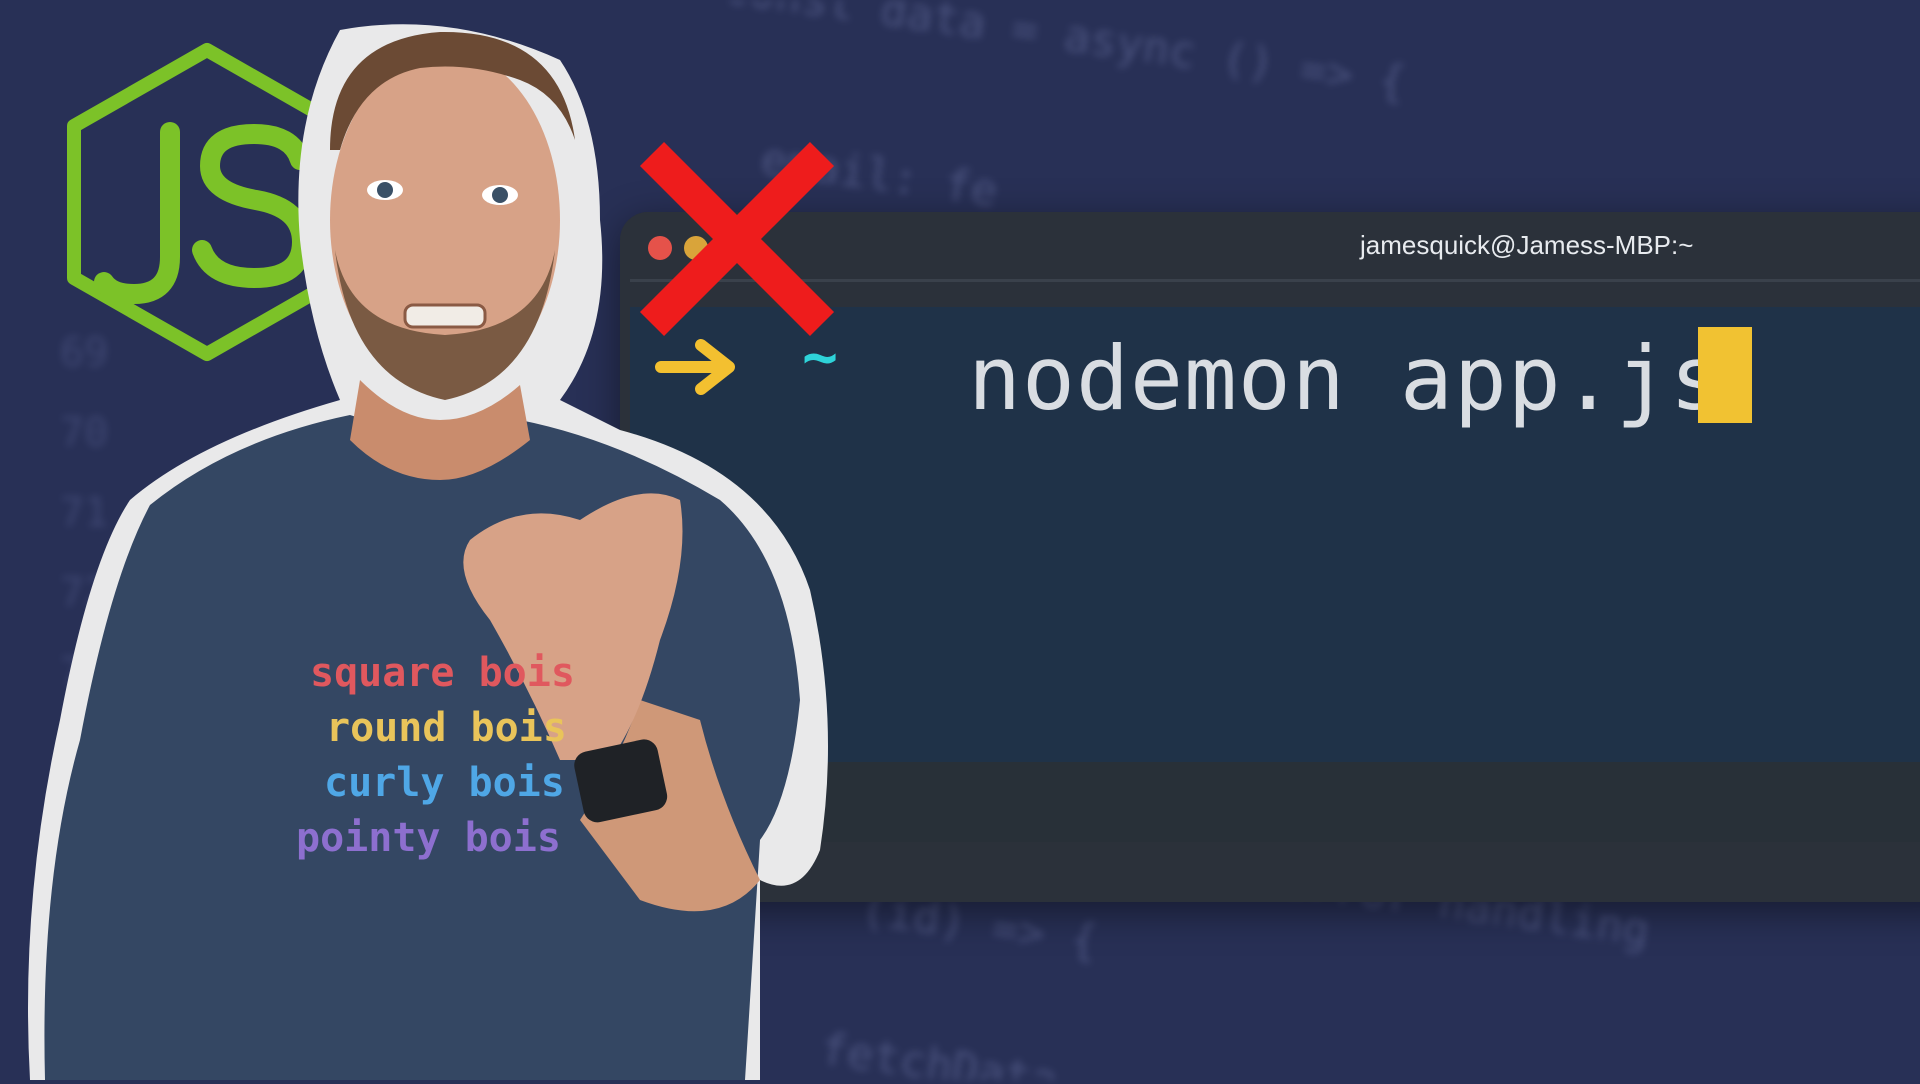 Image resolution: width=1920 pixels, height=1084 pixels. What do you see at coordinates (442, 673) in the screenshot?
I see `shirt-line-1: square bois` at bounding box center [442, 673].